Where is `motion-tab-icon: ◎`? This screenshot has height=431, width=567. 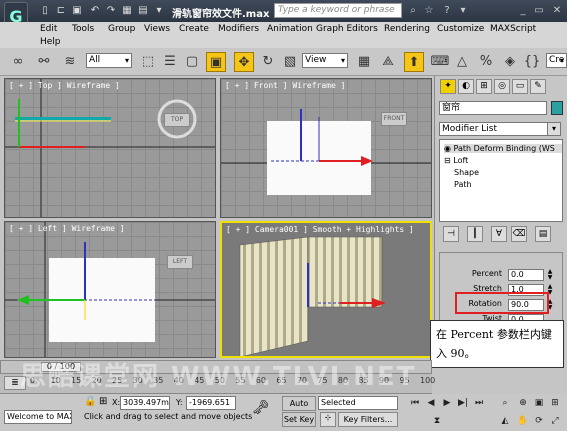 motion-tab-icon: ◎ is located at coordinates (502, 86).